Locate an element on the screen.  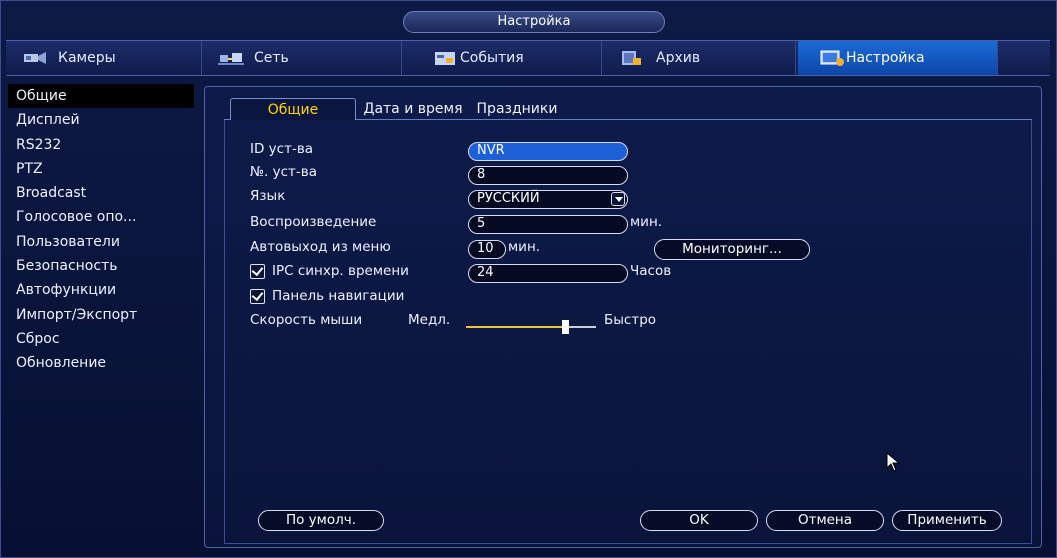
menu-item-events: События is located at coordinates (502, 58).